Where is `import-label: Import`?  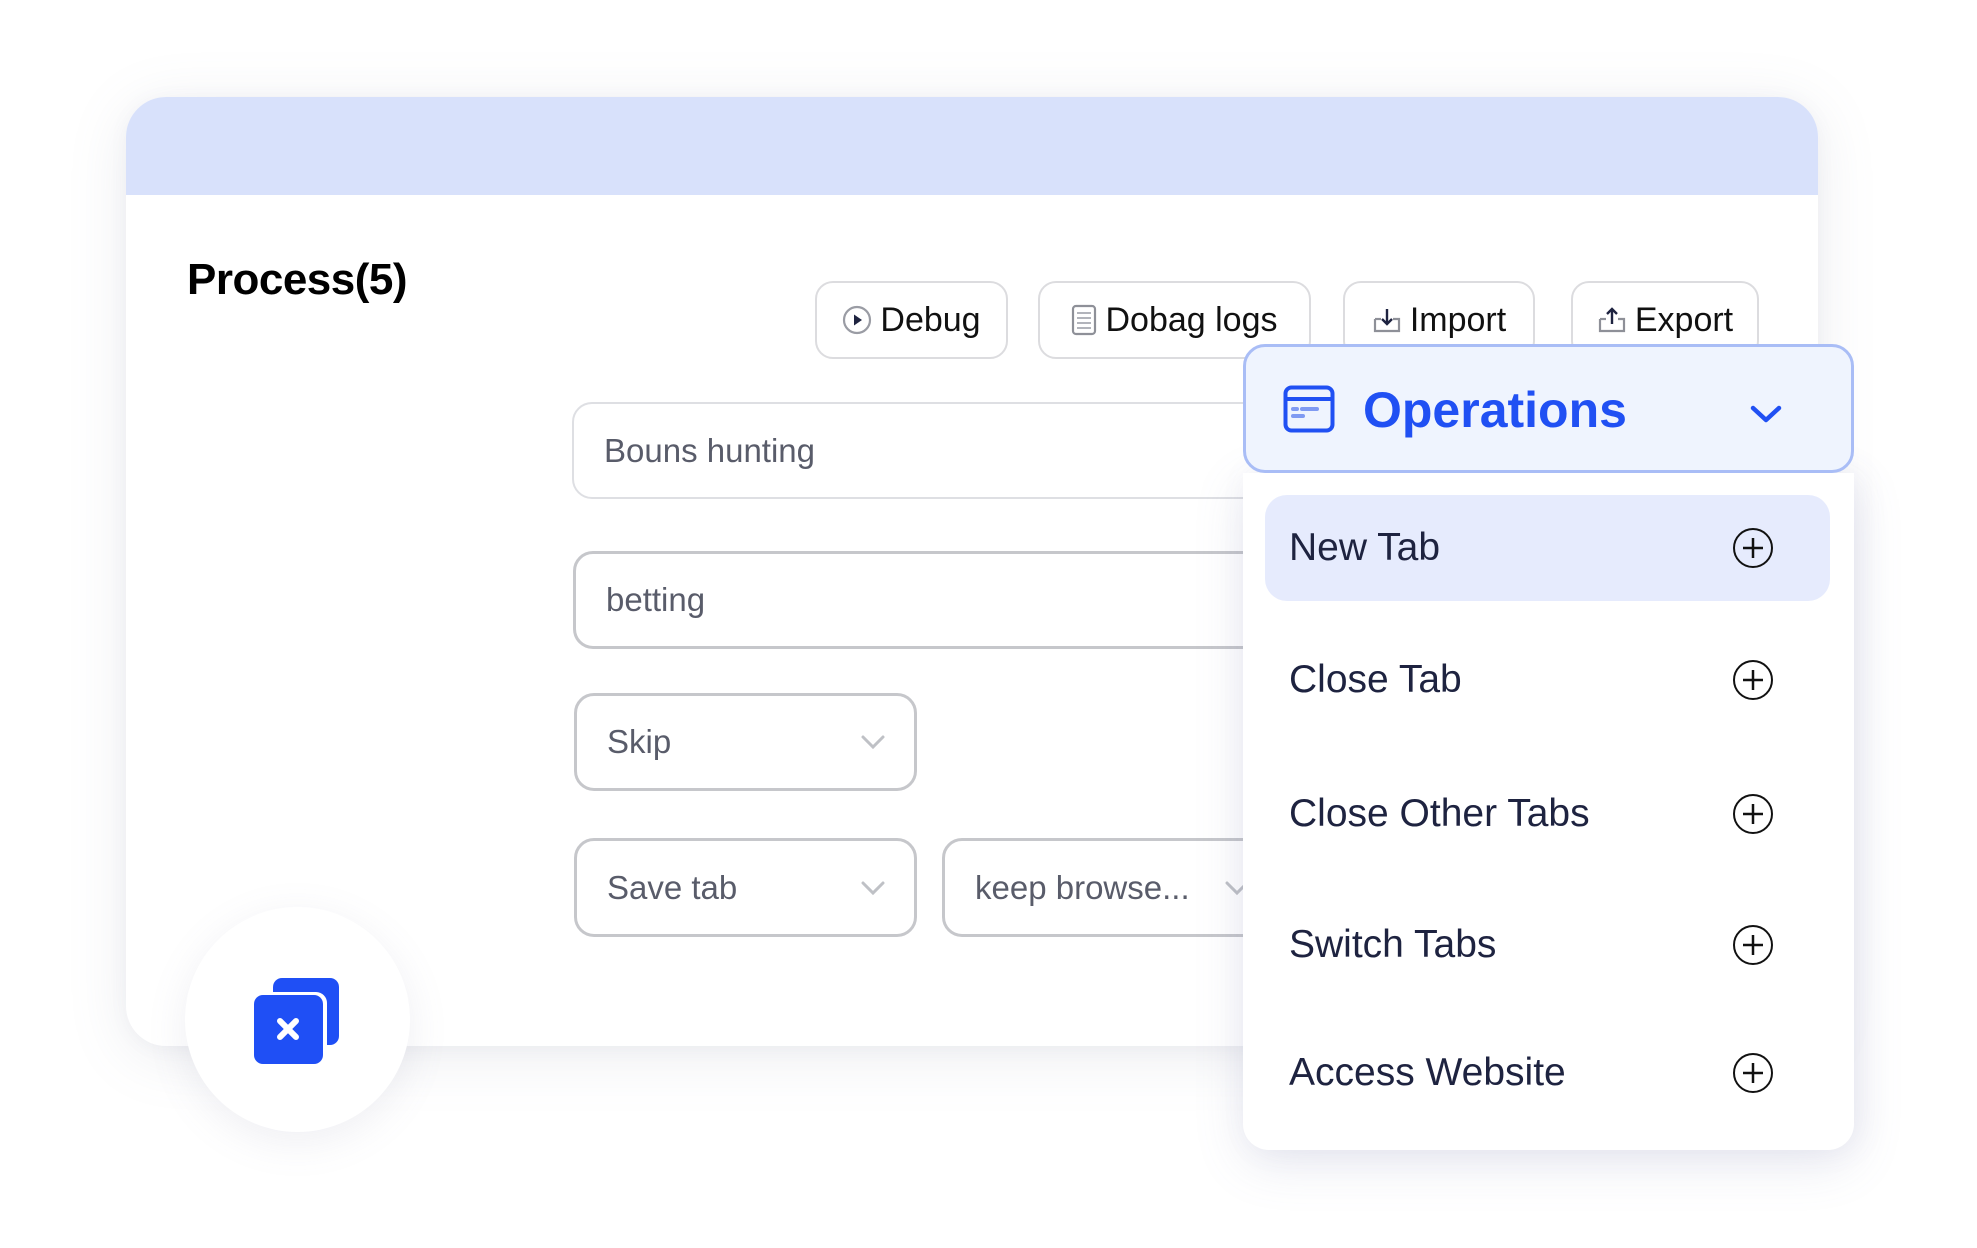
import-label: Import is located at coordinates (1458, 319).